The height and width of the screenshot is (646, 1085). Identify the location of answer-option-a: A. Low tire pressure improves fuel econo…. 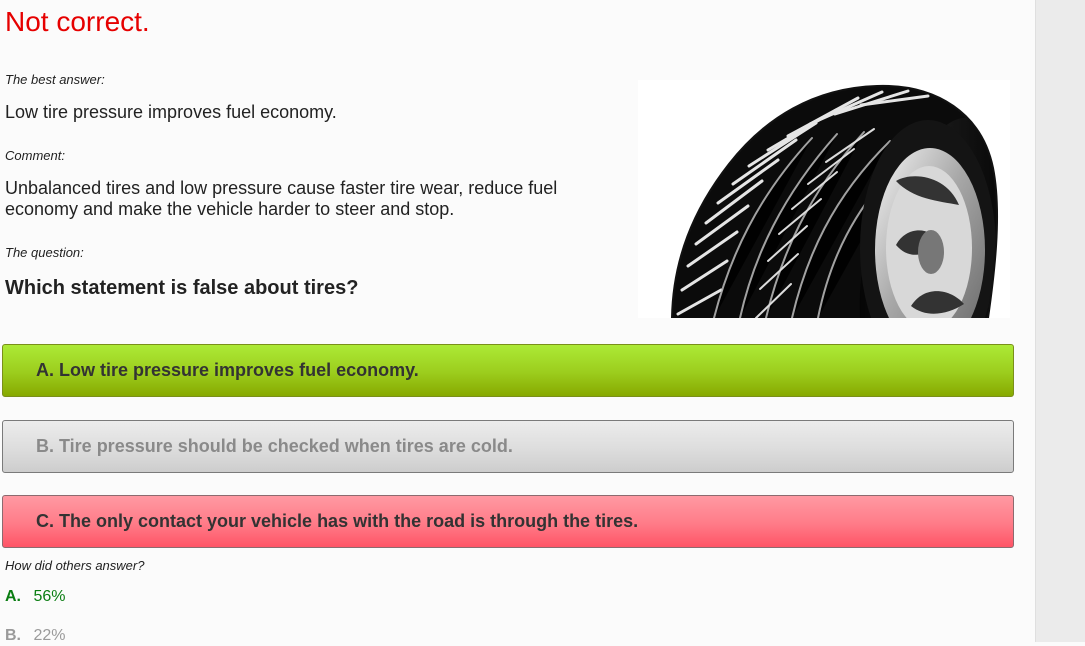
(508, 370).